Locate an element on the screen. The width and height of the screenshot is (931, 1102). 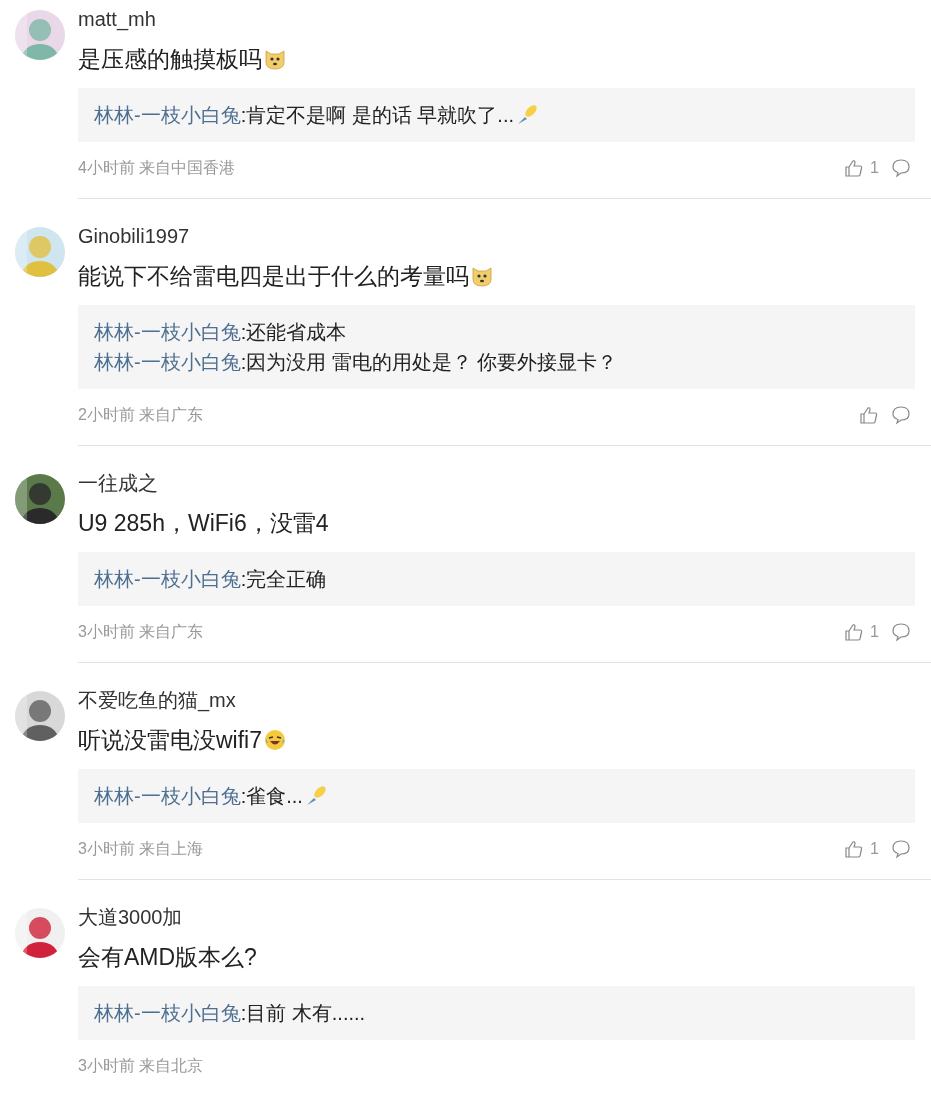
comment-text: 听说没雷电没wifi7 is located at coordinates (170, 740).